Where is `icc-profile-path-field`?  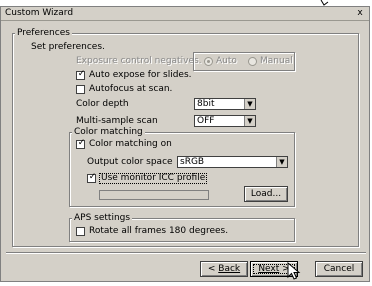 icc-profile-path-field is located at coordinates (154, 195).